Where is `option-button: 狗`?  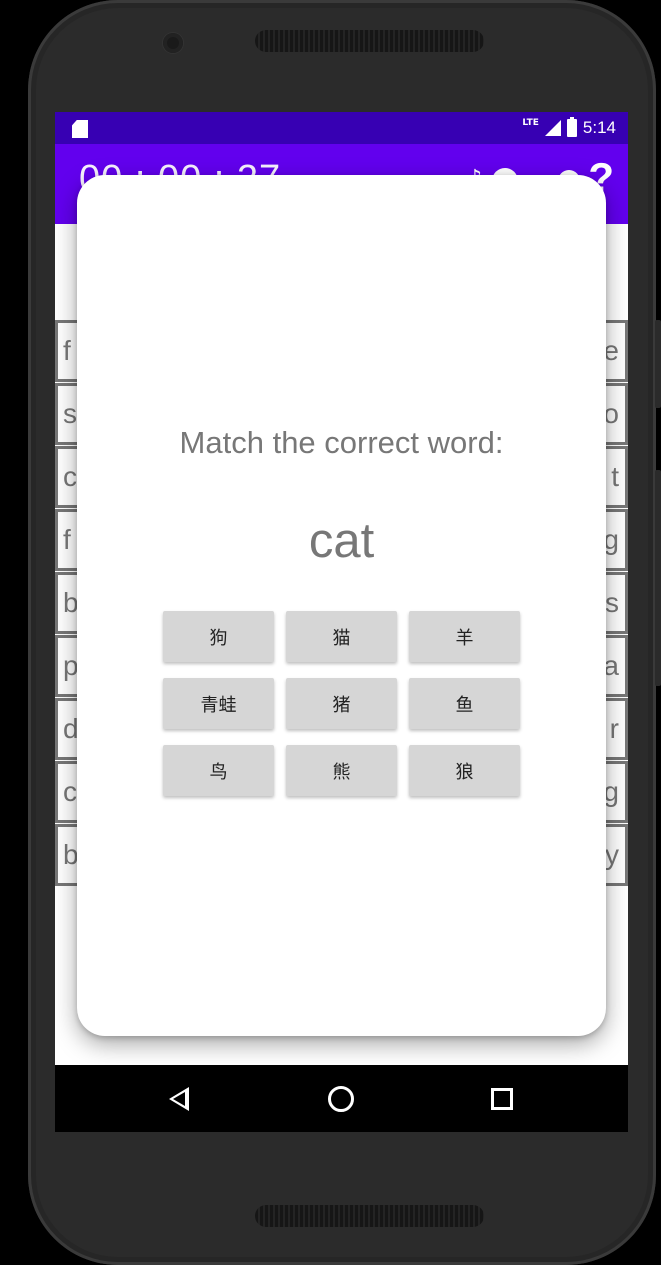 option-button: 狗 is located at coordinates (218, 636).